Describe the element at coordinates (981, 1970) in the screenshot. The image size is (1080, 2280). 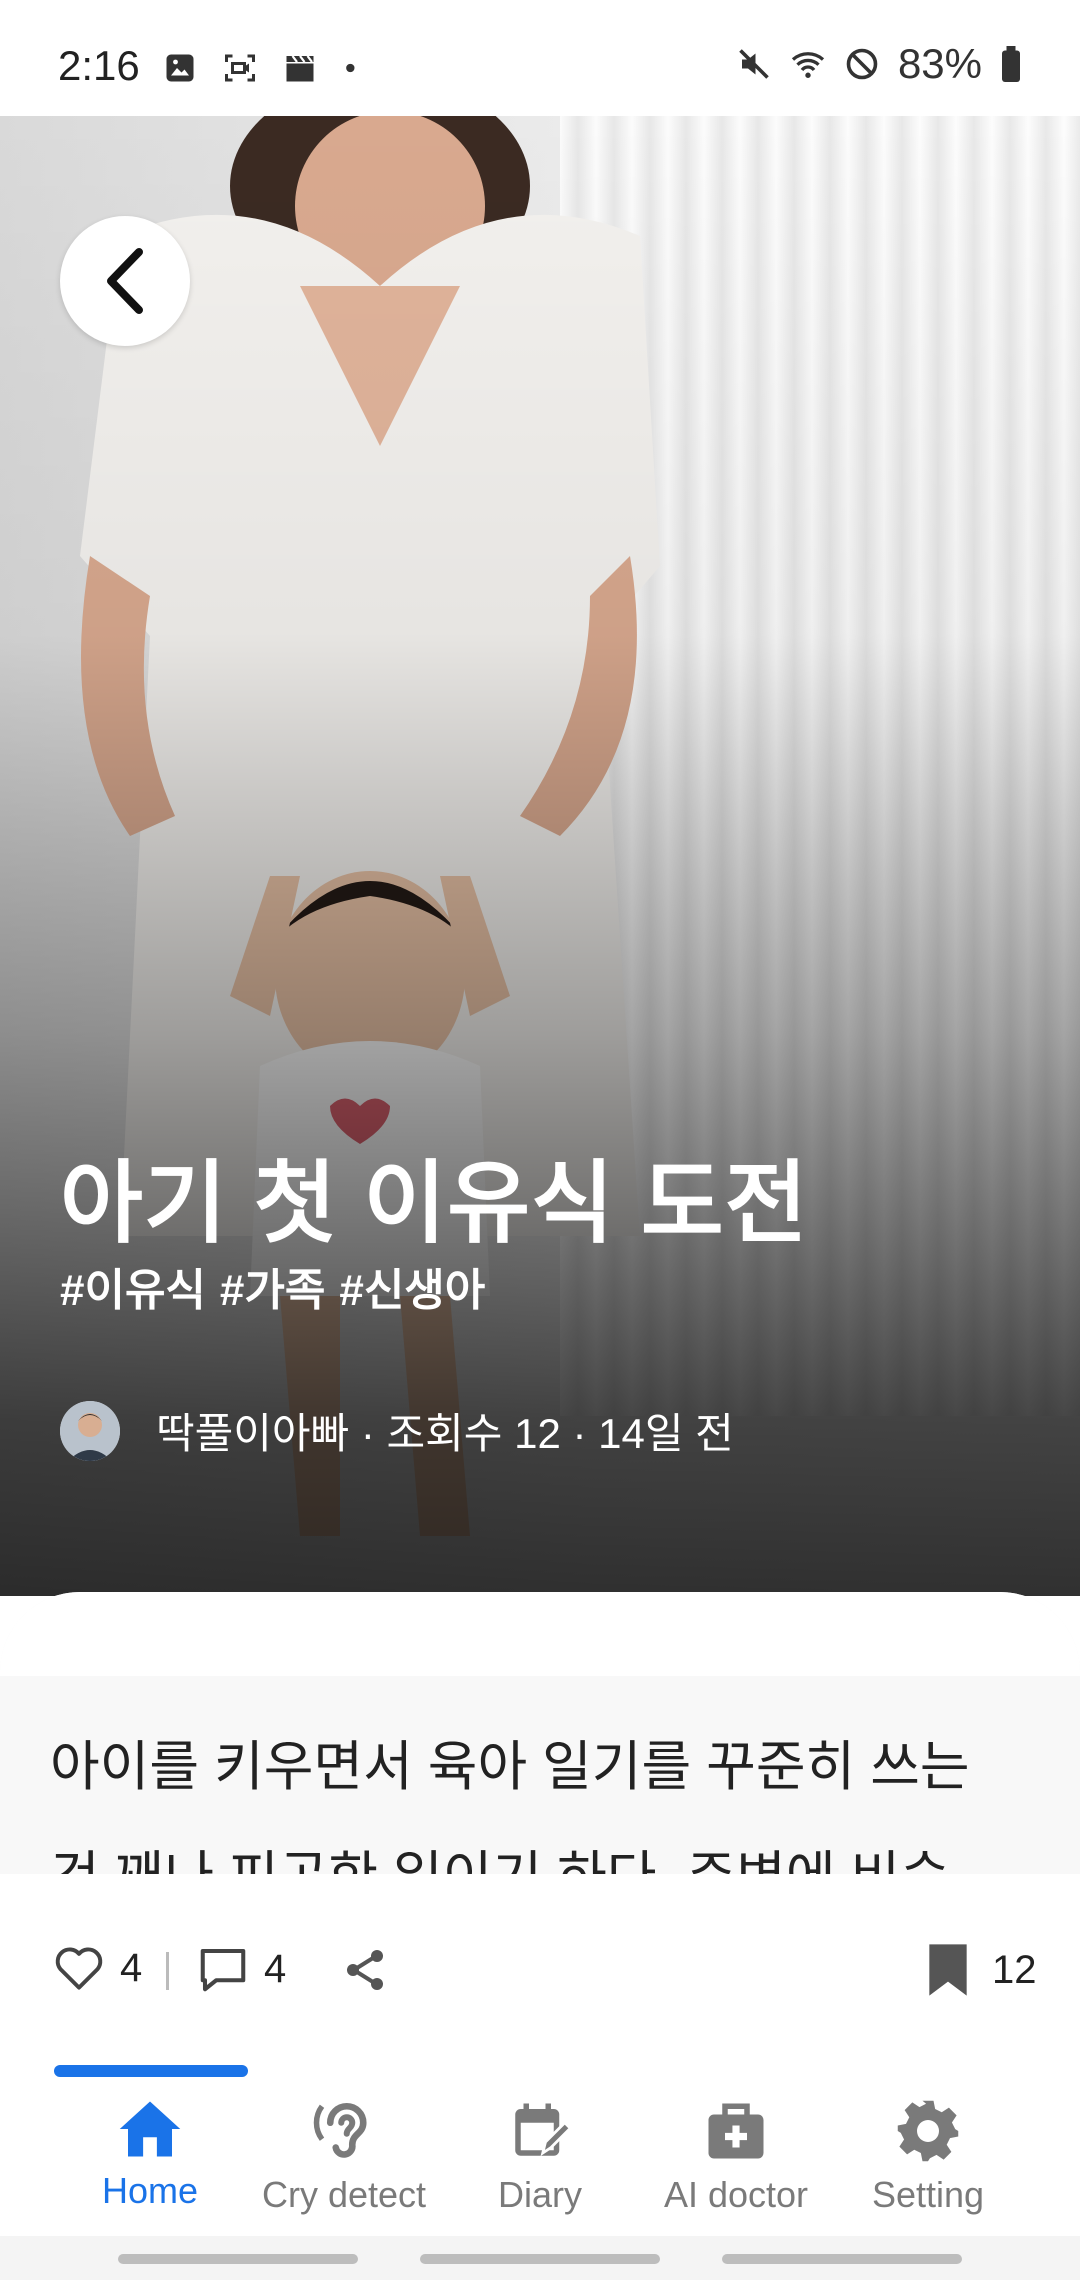
I see `bookmark-button: 12` at that location.